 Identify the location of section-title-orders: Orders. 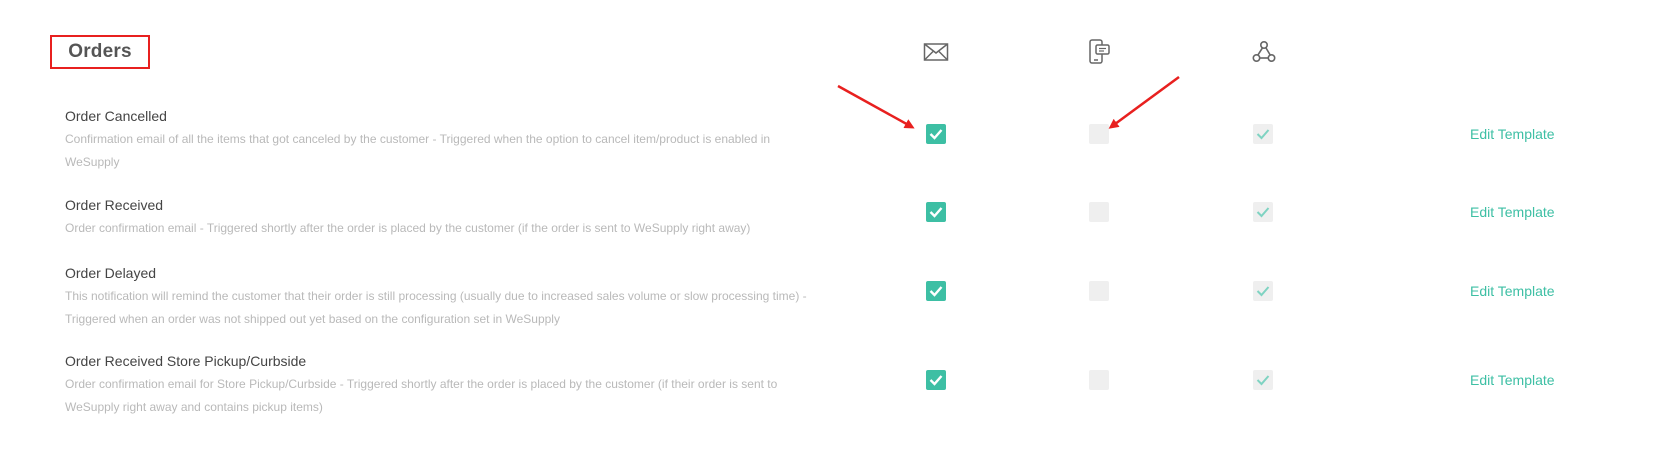
(100, 52).